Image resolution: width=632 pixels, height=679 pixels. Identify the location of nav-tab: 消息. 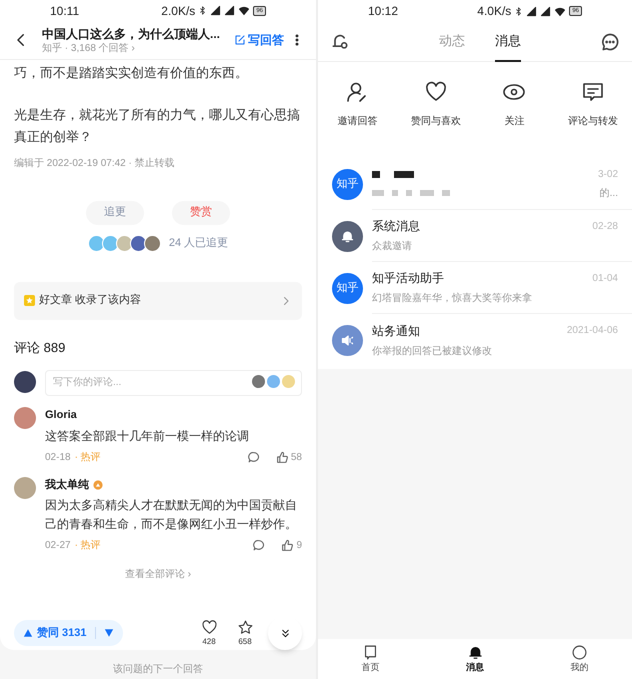
(475, 659).